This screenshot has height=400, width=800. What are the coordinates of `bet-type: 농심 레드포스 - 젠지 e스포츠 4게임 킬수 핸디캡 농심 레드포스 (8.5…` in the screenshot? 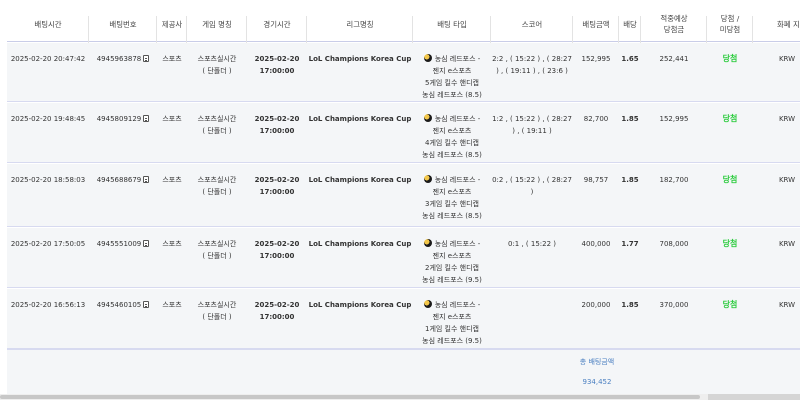 It's located at (452, 136).